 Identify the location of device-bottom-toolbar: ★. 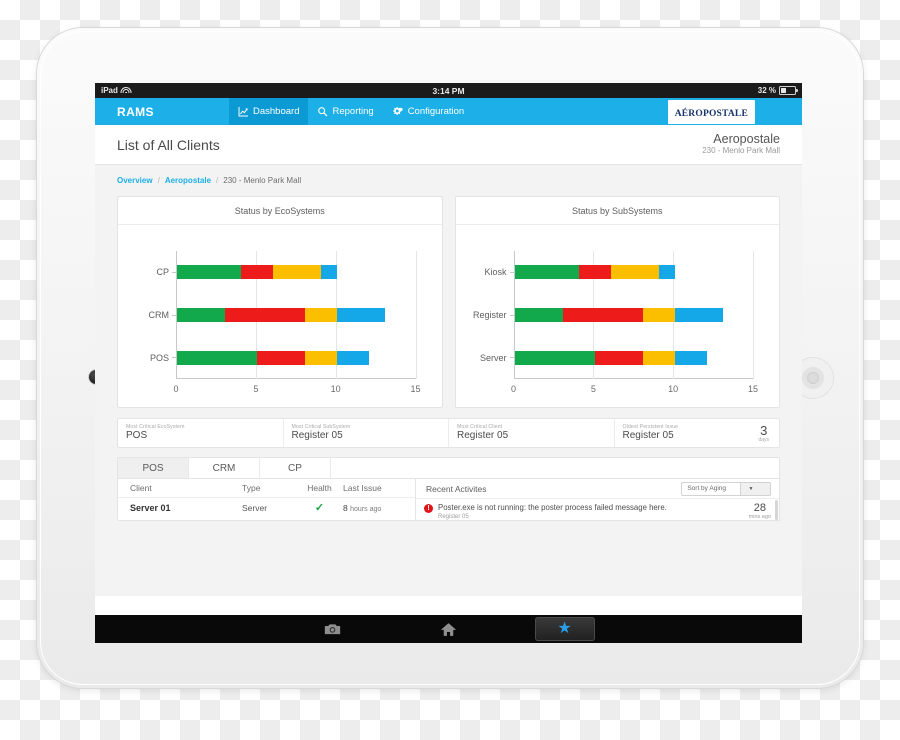
(448, 629).